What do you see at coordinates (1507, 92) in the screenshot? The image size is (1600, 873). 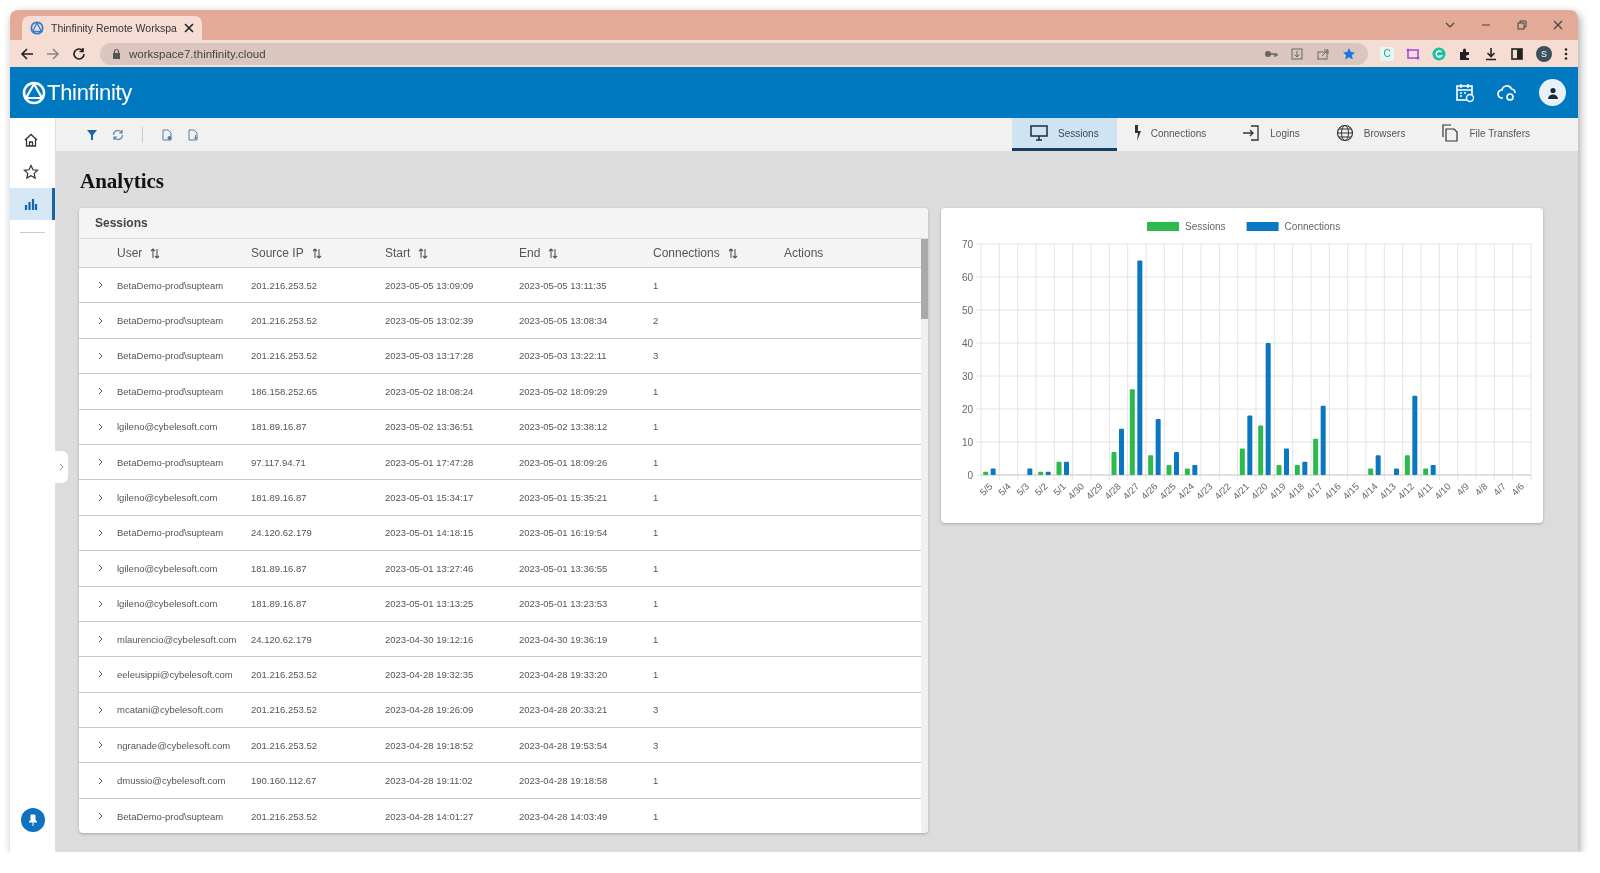 I see `cloud-settings-icon` at bounding box center [1507, 92].